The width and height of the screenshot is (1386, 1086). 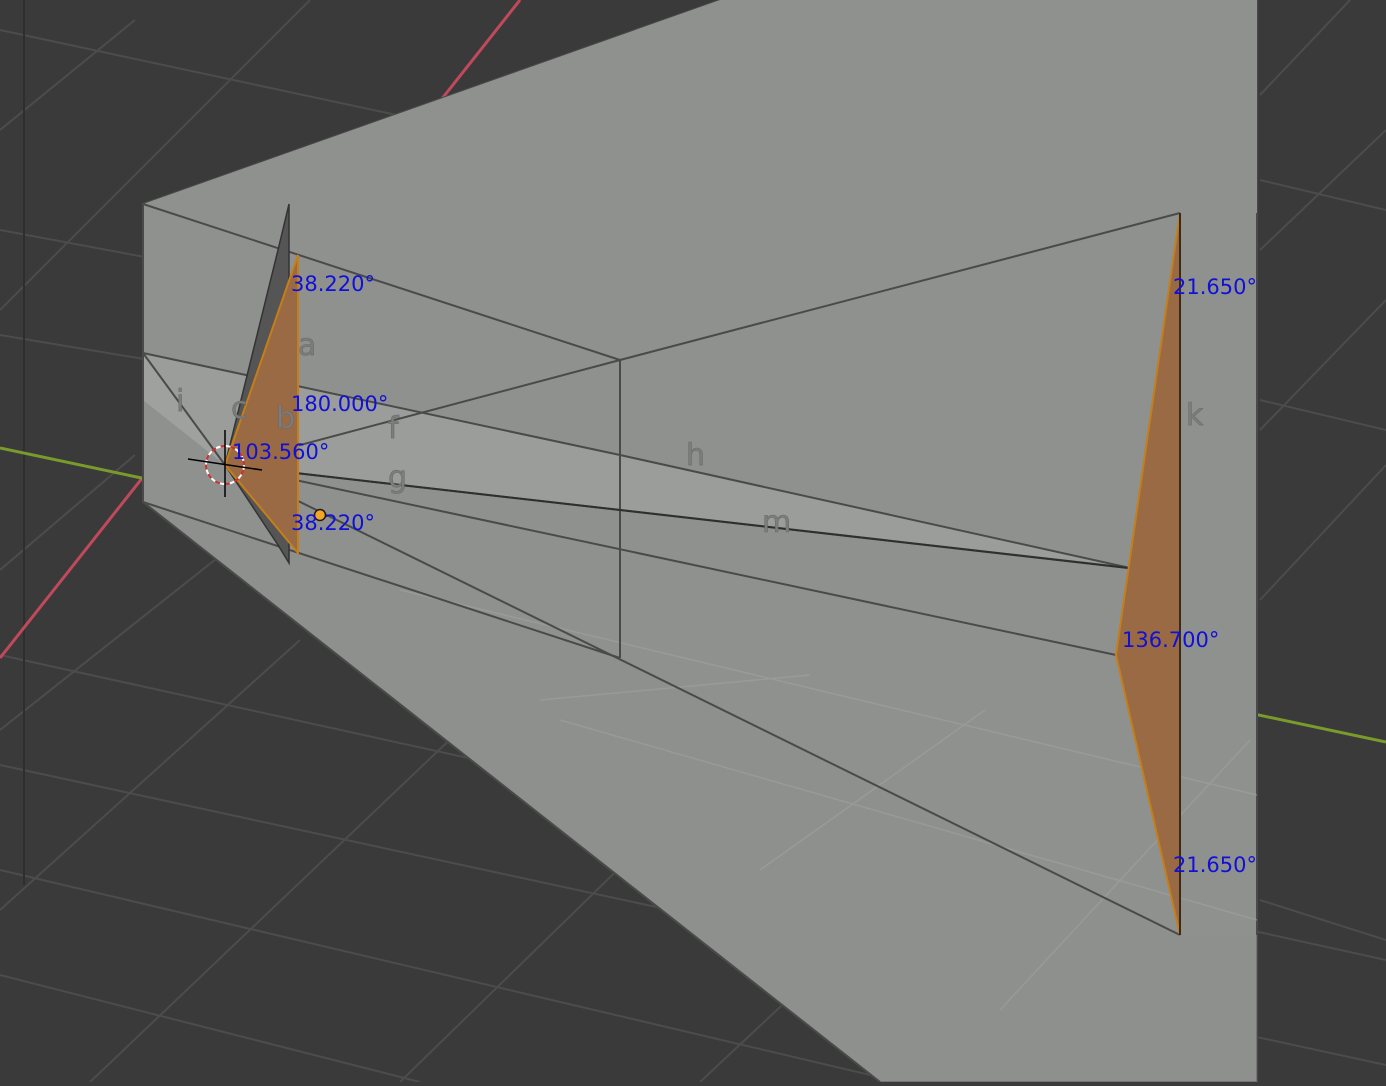 What do you see at coordinates (1195, 415) in the screenshot?
I see `edge-label-k: k` at bounding box center [1195, 415].